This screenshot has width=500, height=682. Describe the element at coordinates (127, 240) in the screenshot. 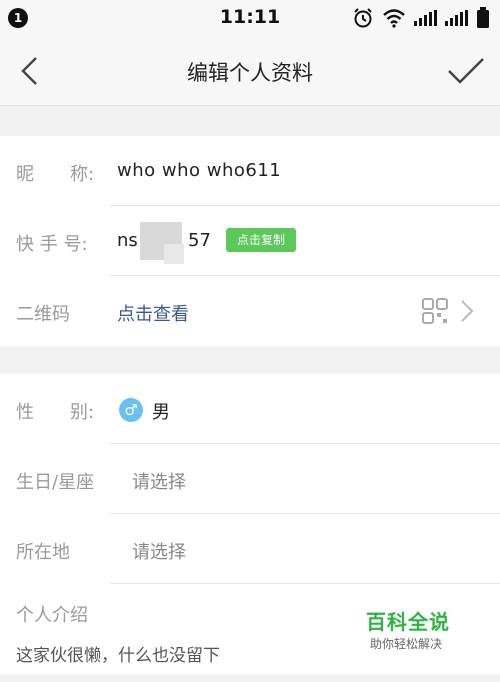

I see `kuaishou-id-prefix: ns` at that location.